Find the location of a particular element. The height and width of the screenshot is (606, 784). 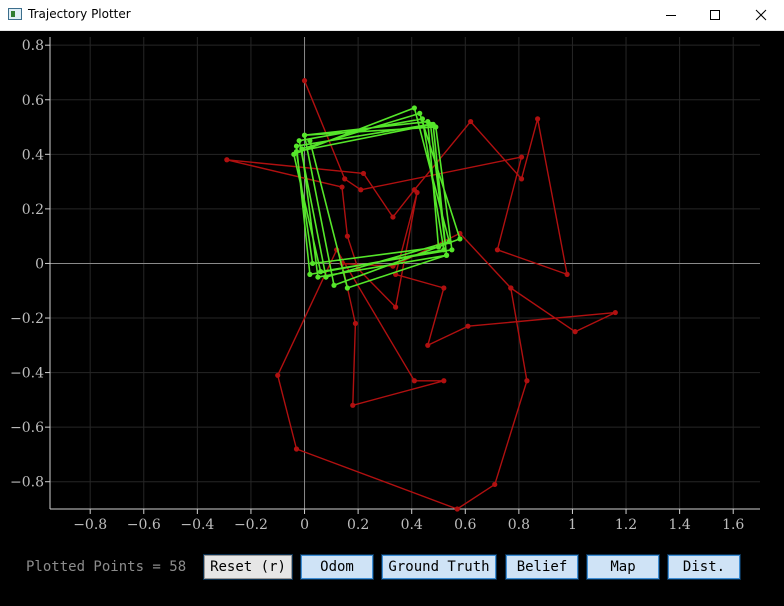

y-tick-label: −0.6 is located at coordinates (27, 428).